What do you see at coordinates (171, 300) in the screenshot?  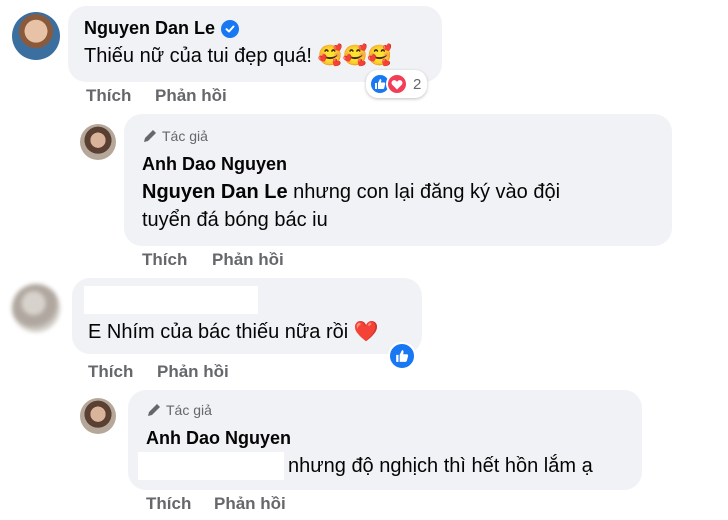 I see `redacted-author-name` at bounding box center [171, 300].